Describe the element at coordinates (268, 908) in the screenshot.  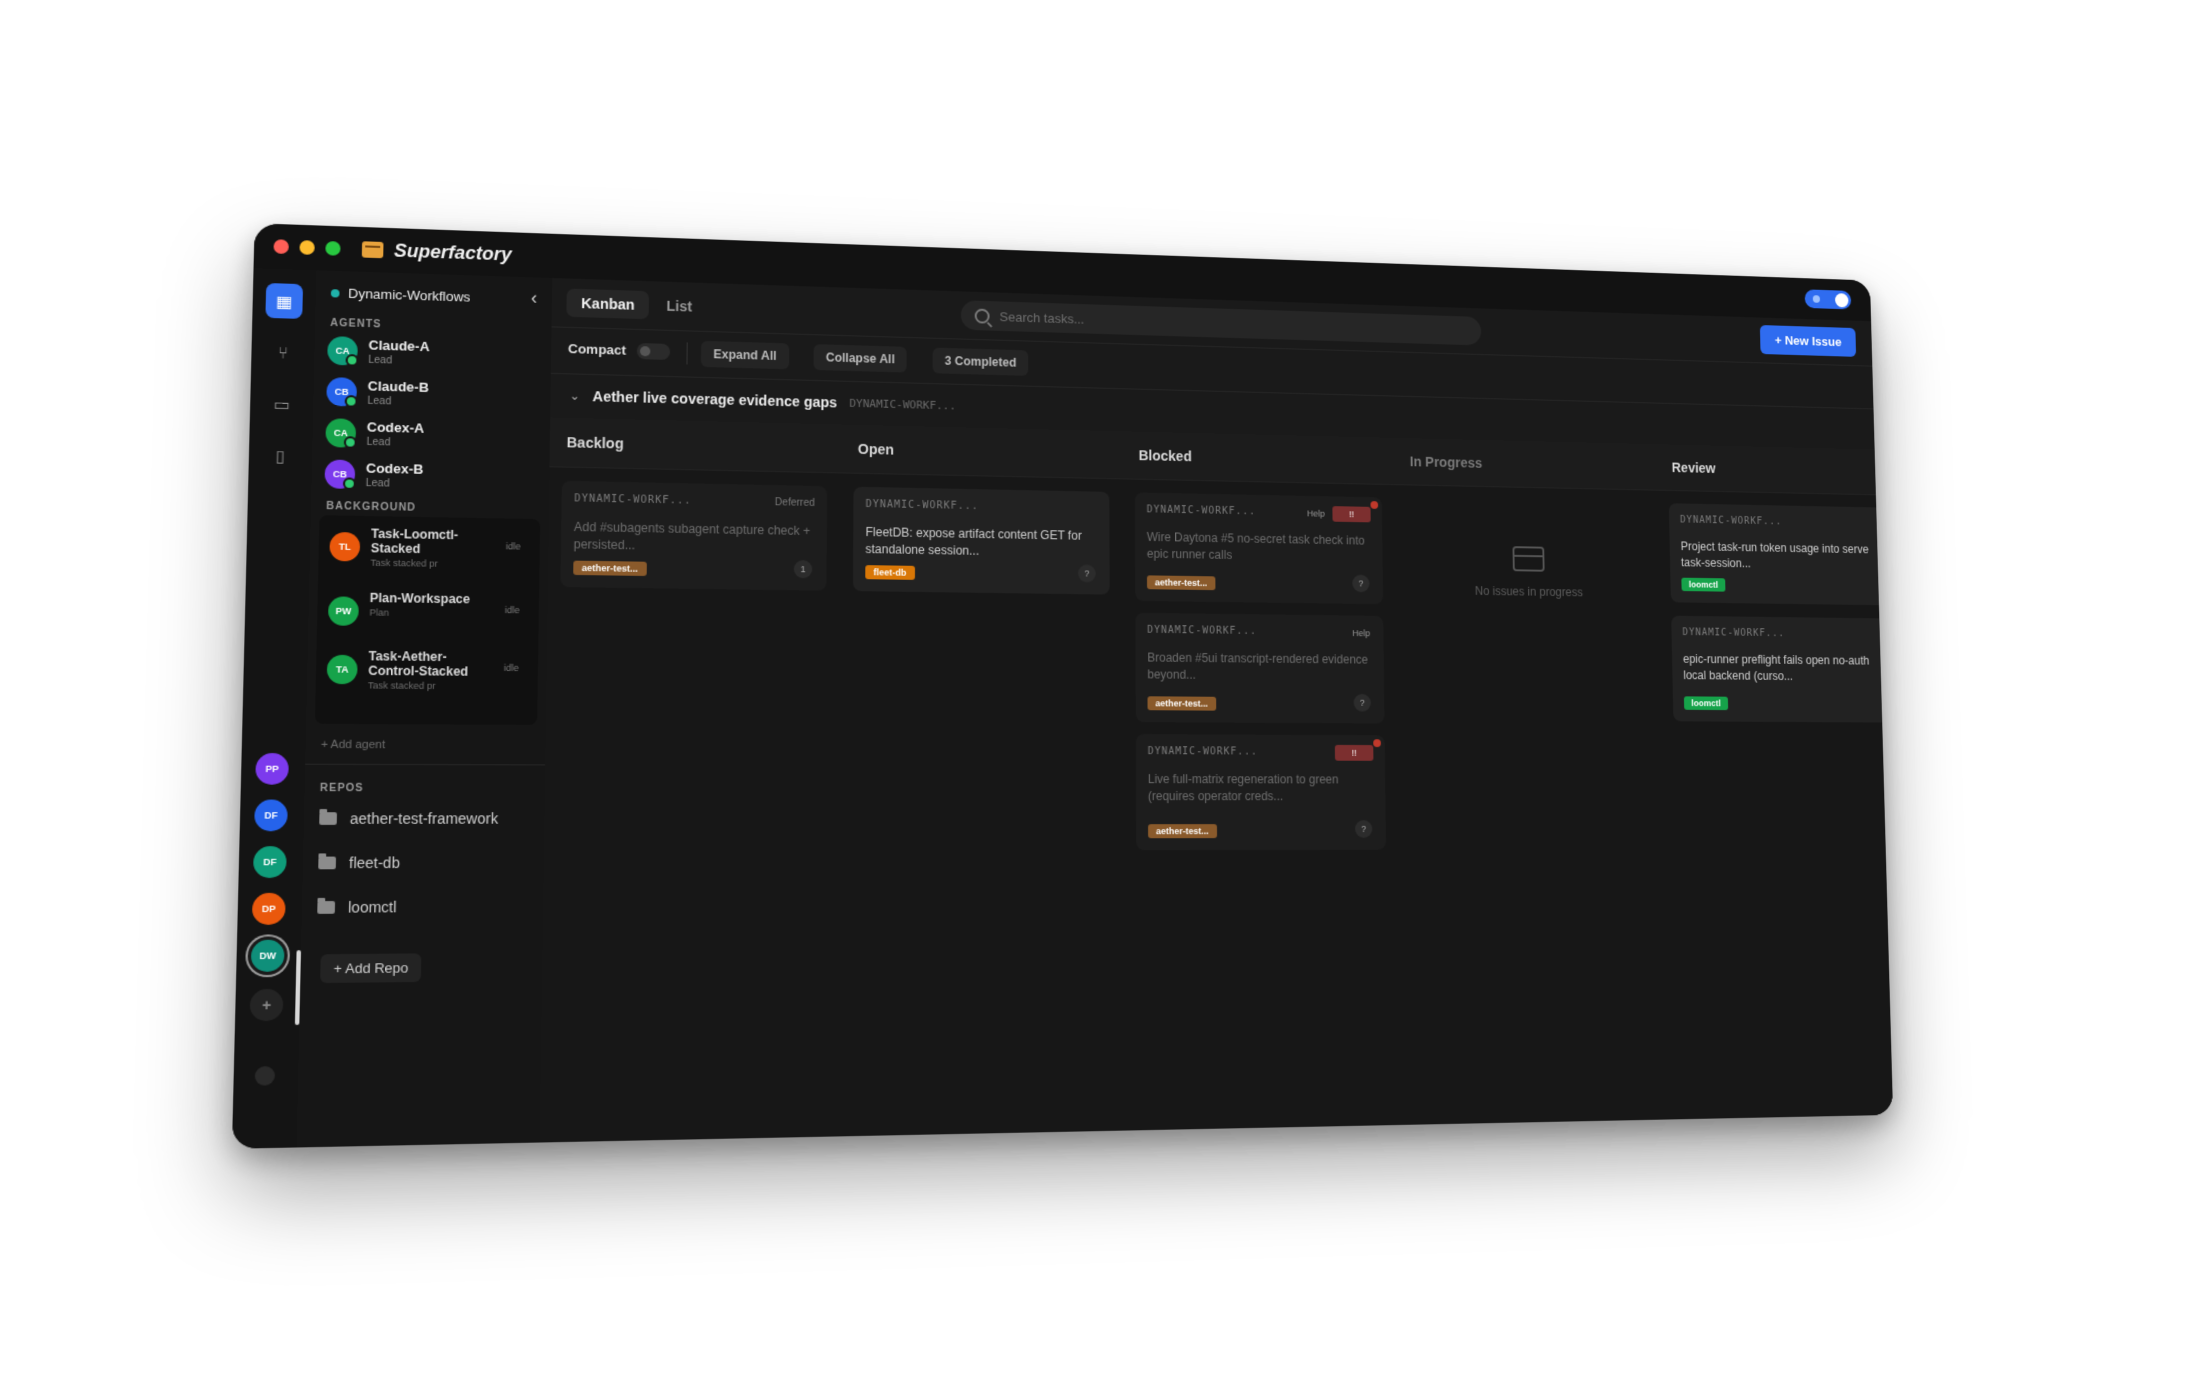
I see `workspace-avatar: DP` at that location.